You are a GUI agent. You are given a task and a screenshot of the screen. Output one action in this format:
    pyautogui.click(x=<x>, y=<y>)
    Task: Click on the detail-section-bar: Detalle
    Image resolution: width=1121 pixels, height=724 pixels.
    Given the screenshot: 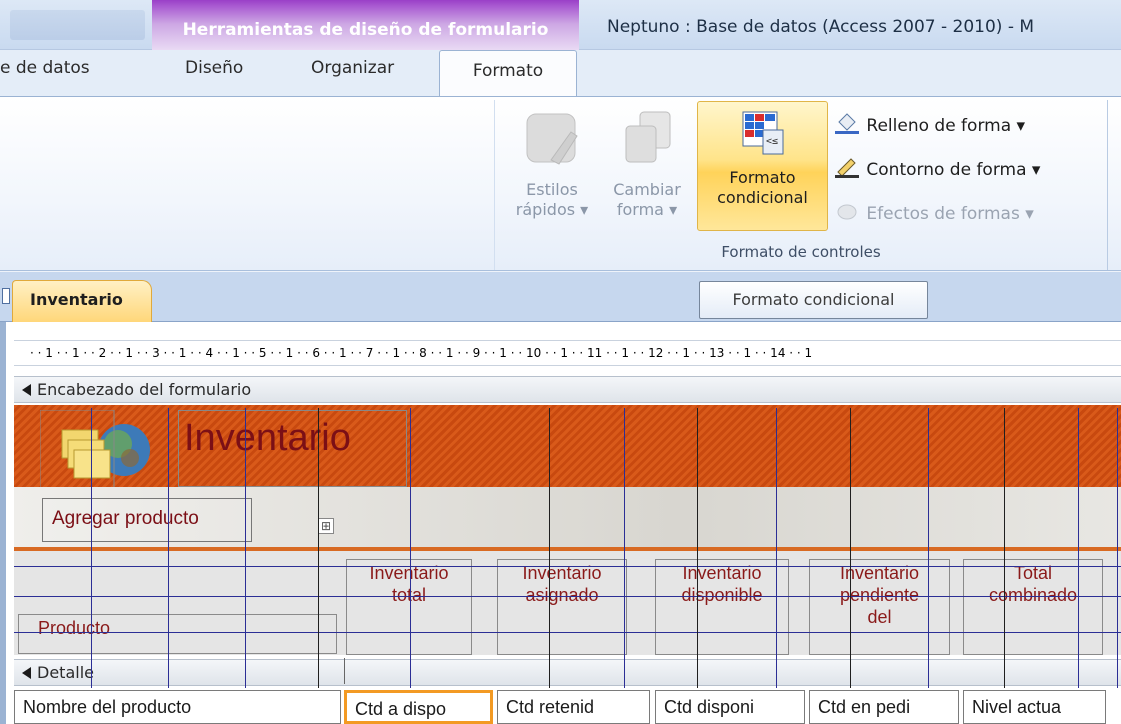 What is the action you would take?
    pyautogui.click(x=567, y=672)
    